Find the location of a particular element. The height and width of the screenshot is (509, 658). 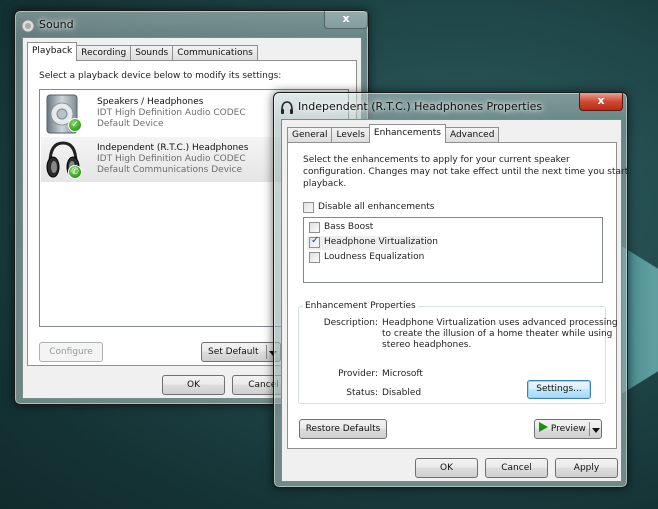

headphone-virtualization-label: Headphone Virtualization is located at coordinates (381, 242).